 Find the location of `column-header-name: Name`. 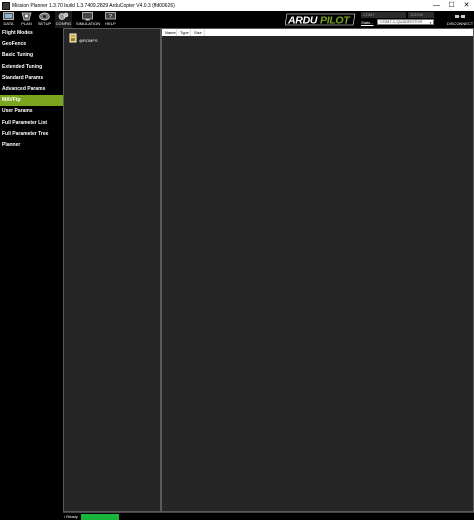

column-header-name: Name is located at coordinates (169, 32).